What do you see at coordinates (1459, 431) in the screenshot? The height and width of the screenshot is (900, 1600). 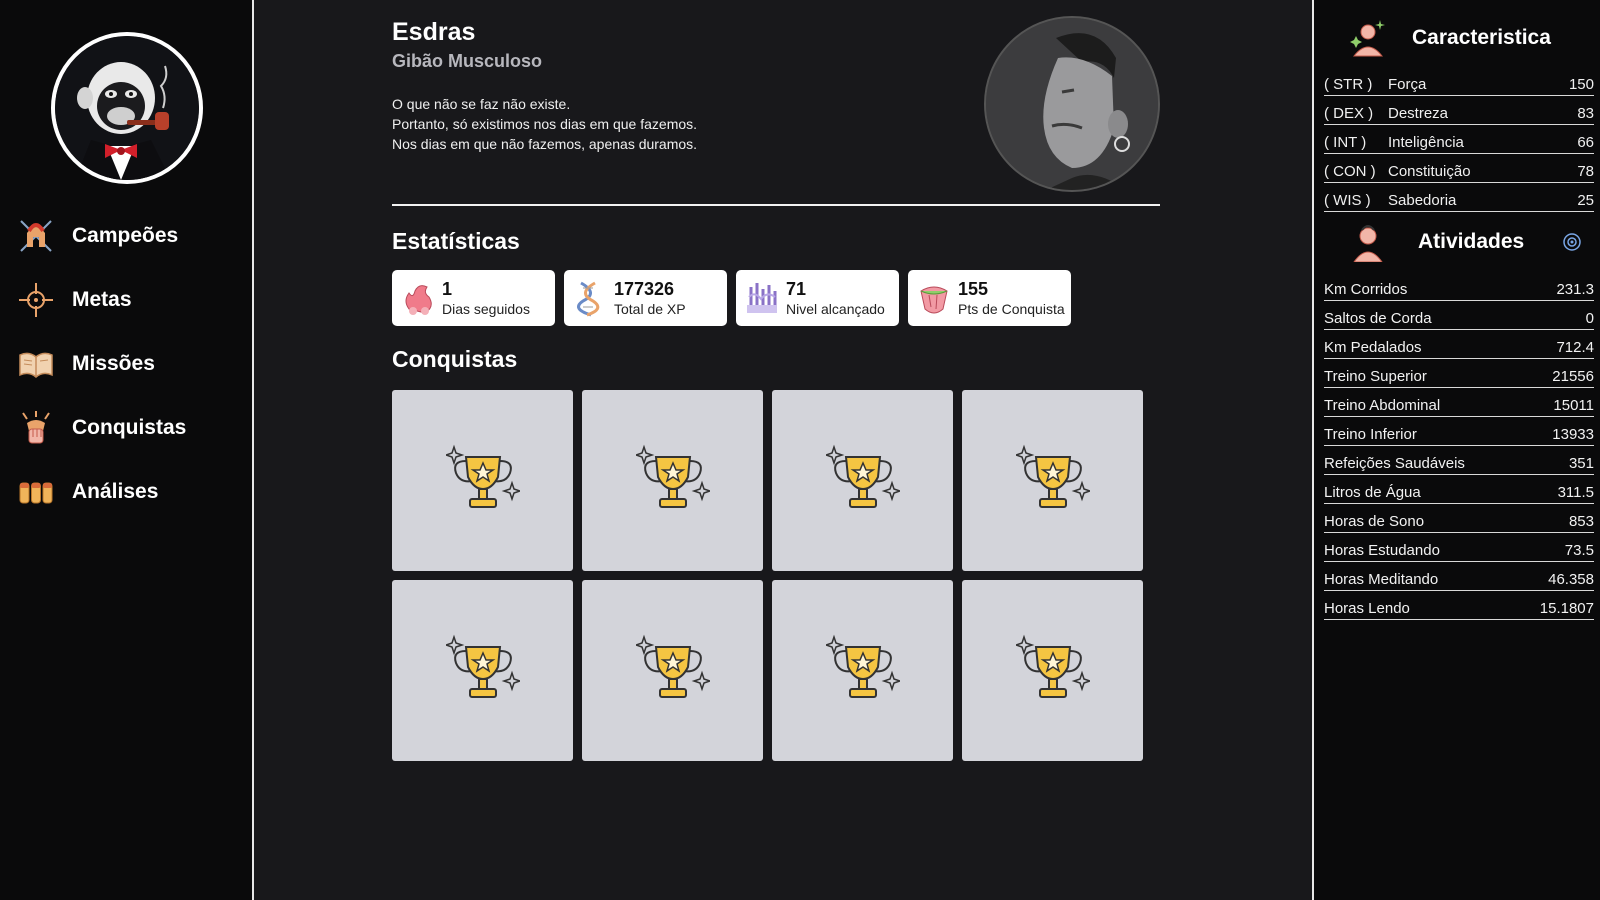 I see `activity-row: Treino Inferior 13933` at bounding box center [1459, 431].